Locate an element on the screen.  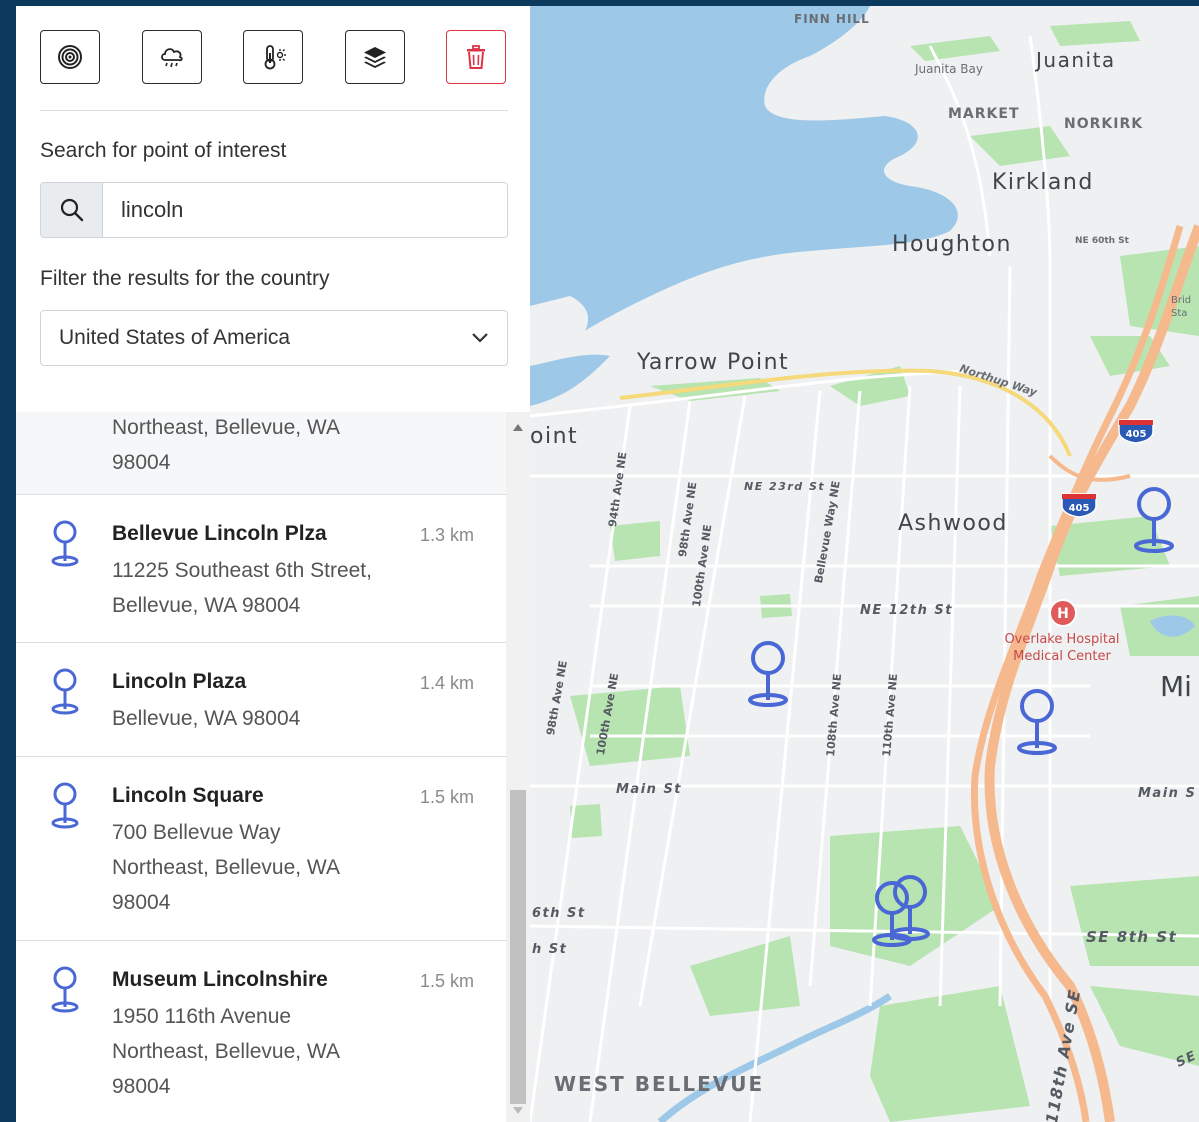
country-select-value: United States of America is located at coordinates (175, 337).